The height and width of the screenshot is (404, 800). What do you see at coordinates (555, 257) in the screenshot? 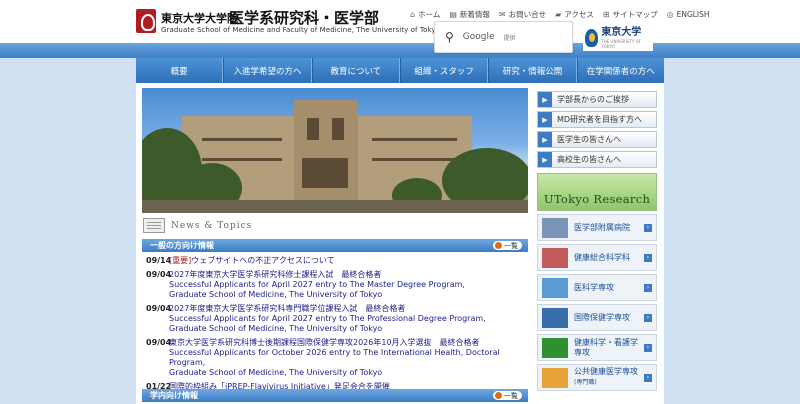
I see `health-sciences-thumbnail` at bounding box center [555, 257].